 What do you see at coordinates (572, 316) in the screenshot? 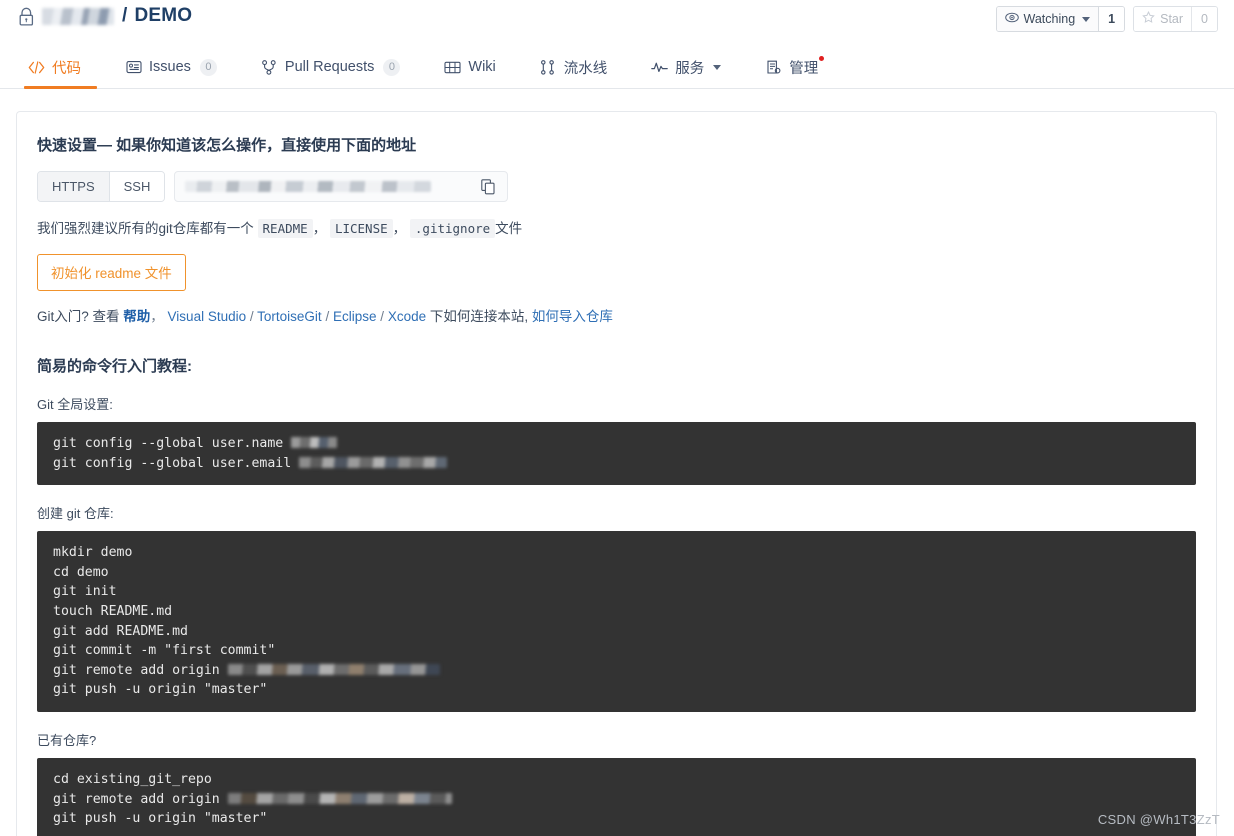
I see `link-import-repo: 如何导入仓库` at bounding box center [572, 316].